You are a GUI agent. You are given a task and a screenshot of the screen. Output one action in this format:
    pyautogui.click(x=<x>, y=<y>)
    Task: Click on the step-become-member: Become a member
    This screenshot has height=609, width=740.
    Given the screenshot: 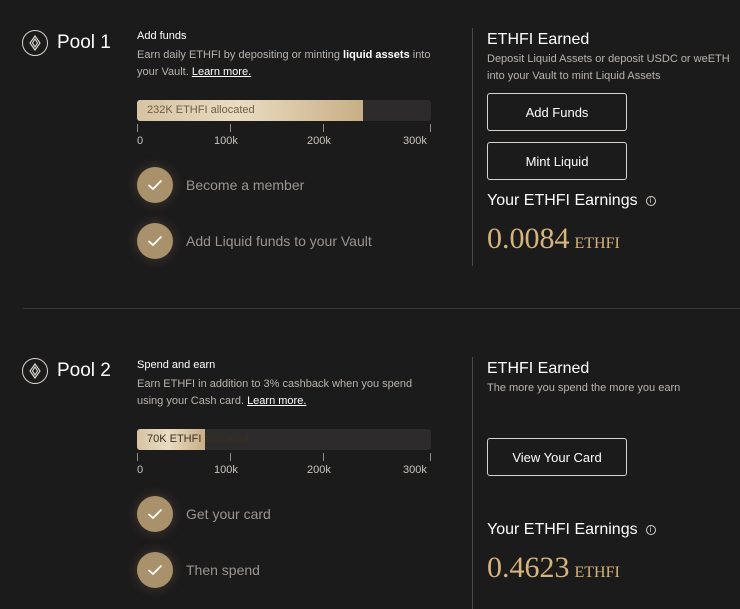 What is the action you would take?
    pyautogui.click(x=220, y=185)
    